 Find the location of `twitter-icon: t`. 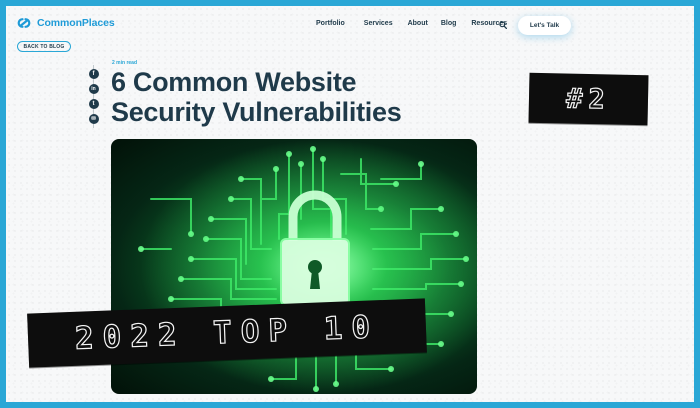

twitter-icon: t is located at coordinates (93, 104).